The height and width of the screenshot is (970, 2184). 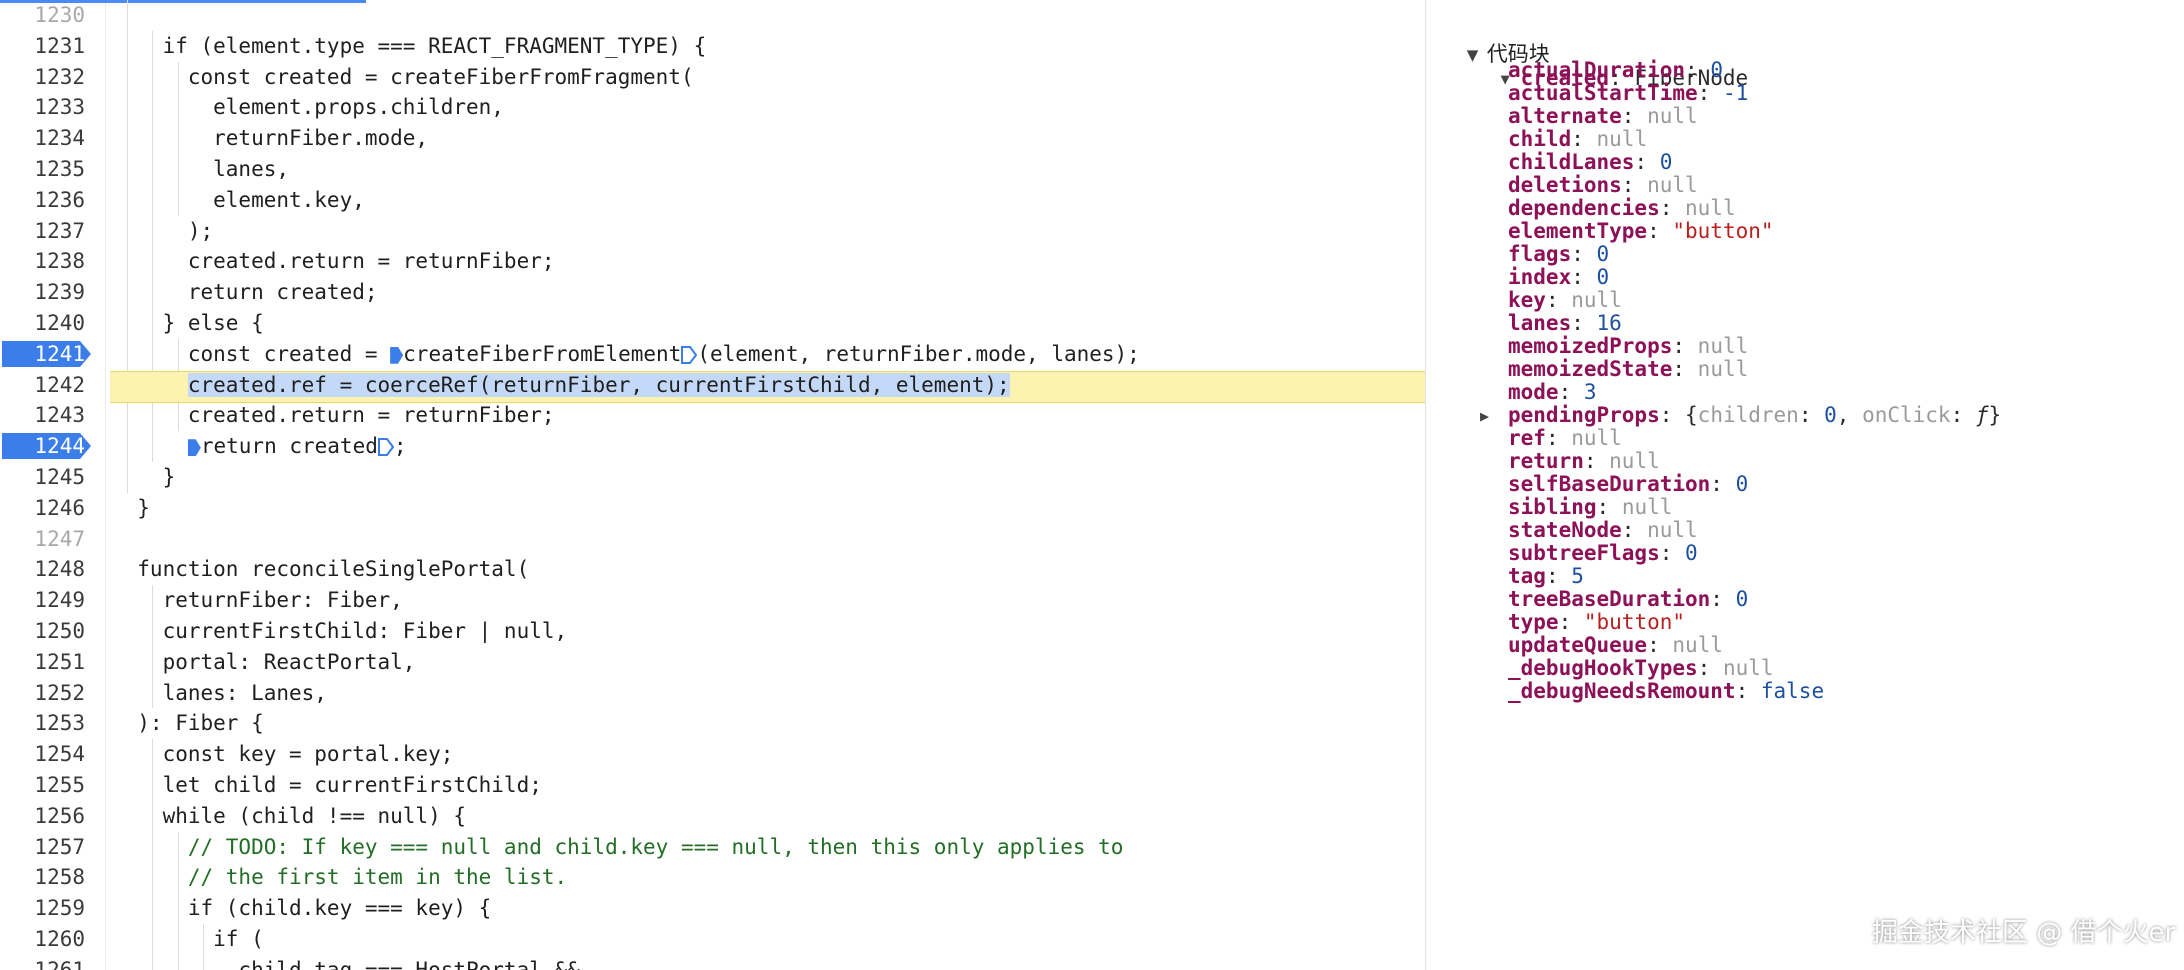 I want to click on code-line: 1256 while (child !== null) {, so click(x=712, y=816).